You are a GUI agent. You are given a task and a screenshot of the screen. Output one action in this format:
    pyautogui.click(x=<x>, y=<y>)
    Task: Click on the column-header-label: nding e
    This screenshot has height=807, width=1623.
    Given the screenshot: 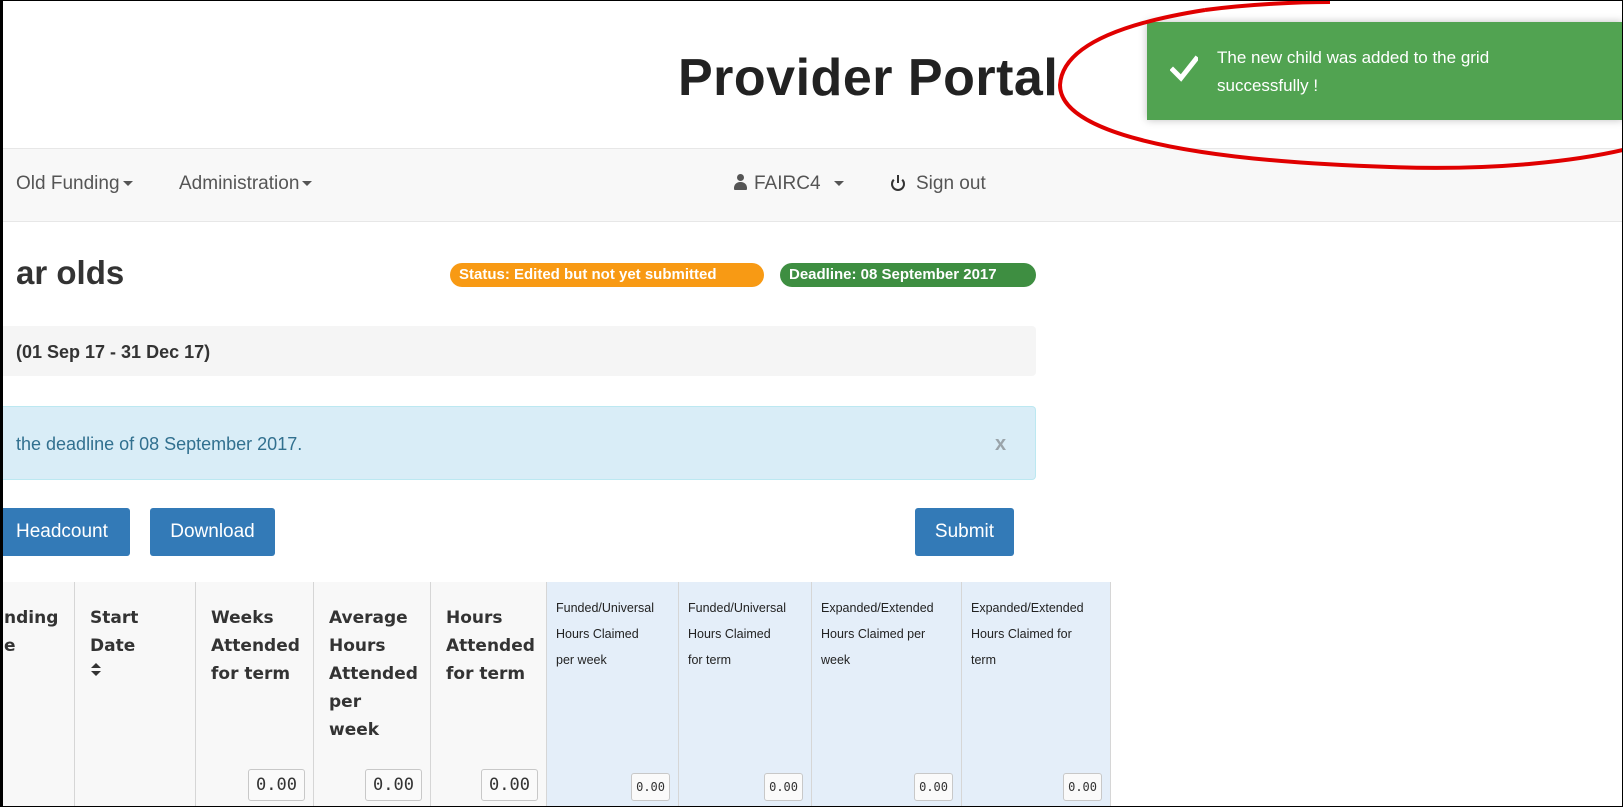 What is the action you would take?
    pyautogui.click(x=31, y=632)
    